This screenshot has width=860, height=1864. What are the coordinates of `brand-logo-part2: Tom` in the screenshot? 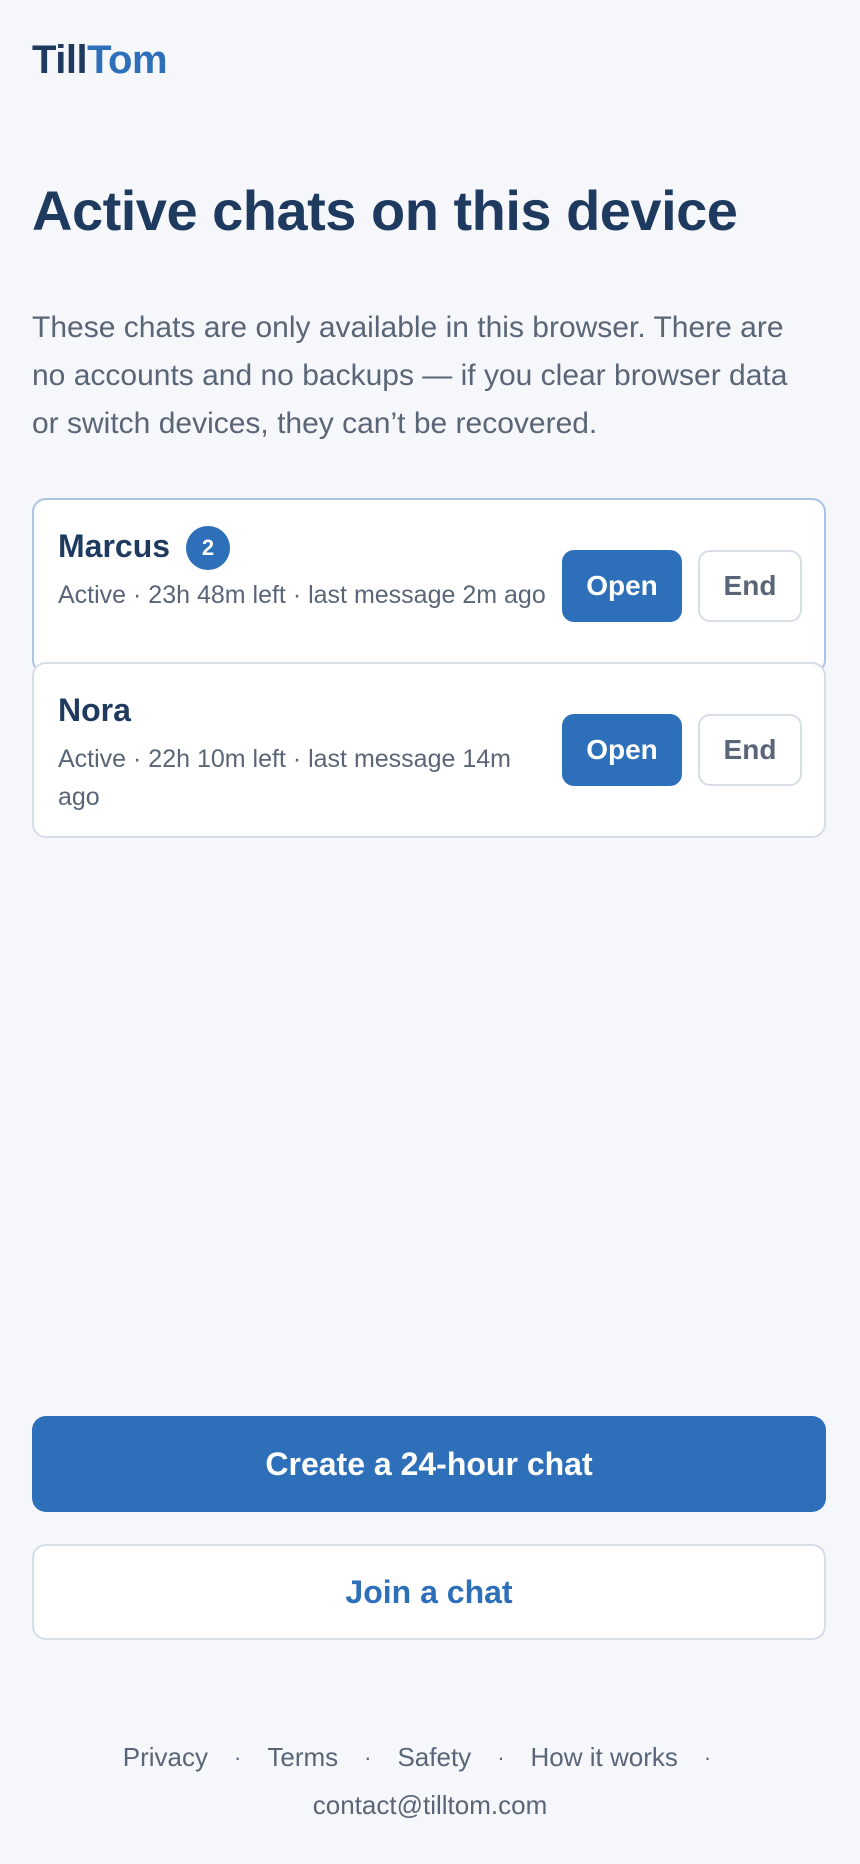 It's located at (127, 60).